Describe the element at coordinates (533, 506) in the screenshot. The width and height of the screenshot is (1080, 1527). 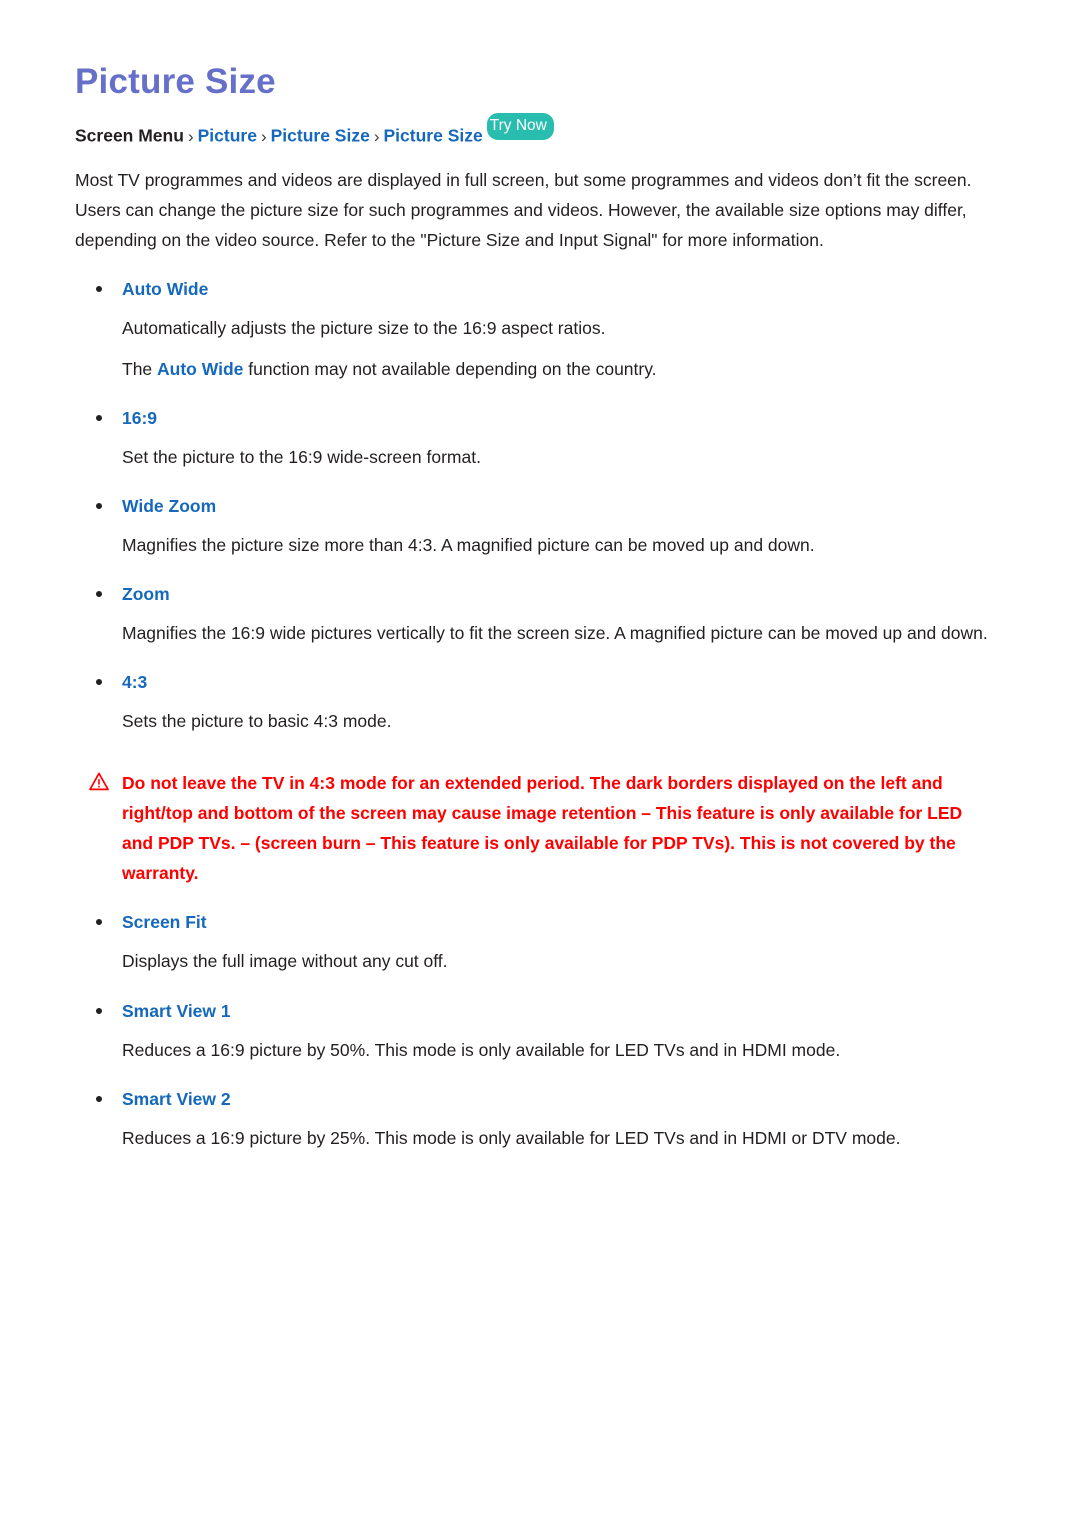
I see `option-heading: Wide Zoom` at that location.